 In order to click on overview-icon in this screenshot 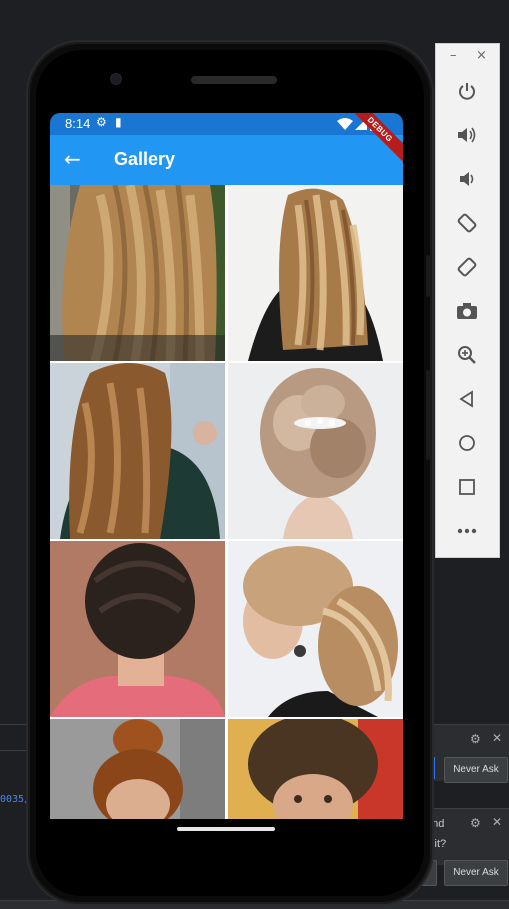, I will do `click(467, 487)`.